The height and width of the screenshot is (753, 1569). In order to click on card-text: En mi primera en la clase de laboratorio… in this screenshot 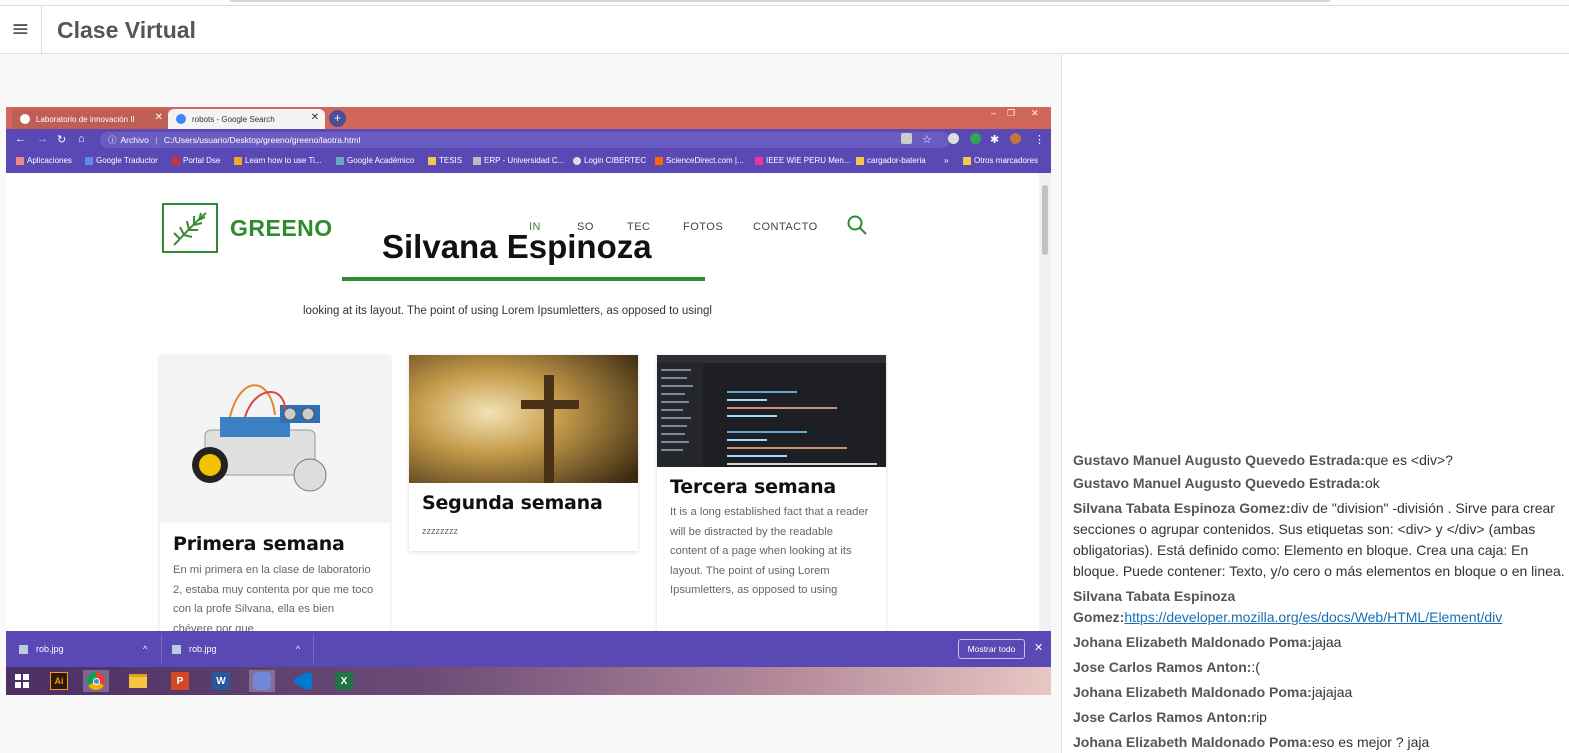, I will do `click(273, 597)`.